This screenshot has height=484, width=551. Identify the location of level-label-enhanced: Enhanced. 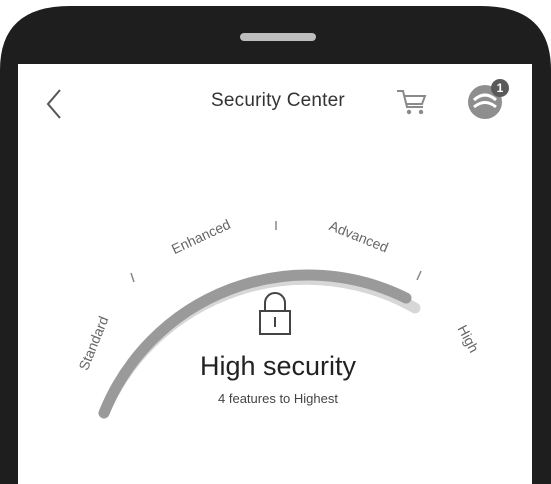
(201, 236).